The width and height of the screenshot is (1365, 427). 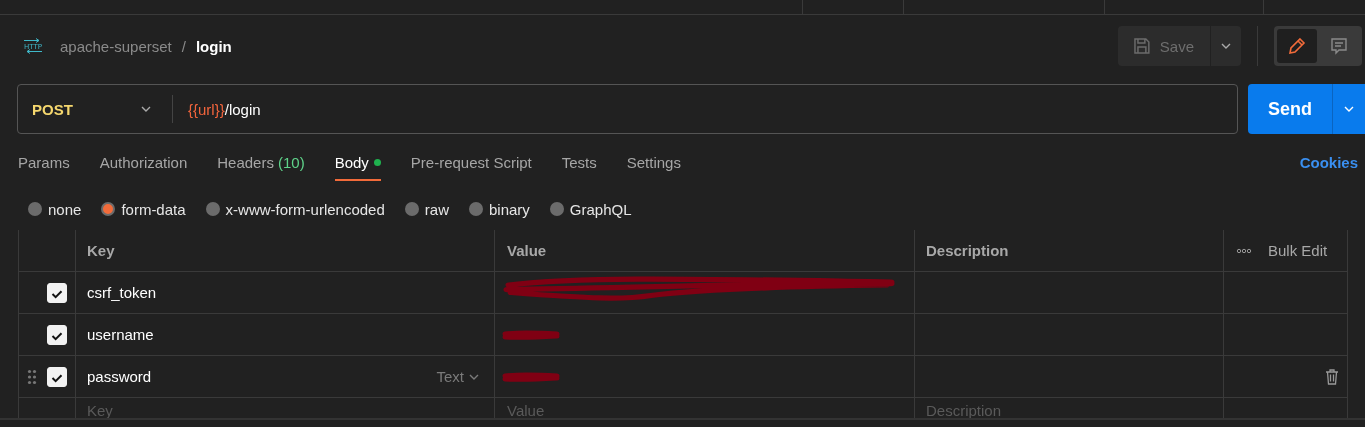 I want to click on drag-handle-icon, so click(x=32, y=376).